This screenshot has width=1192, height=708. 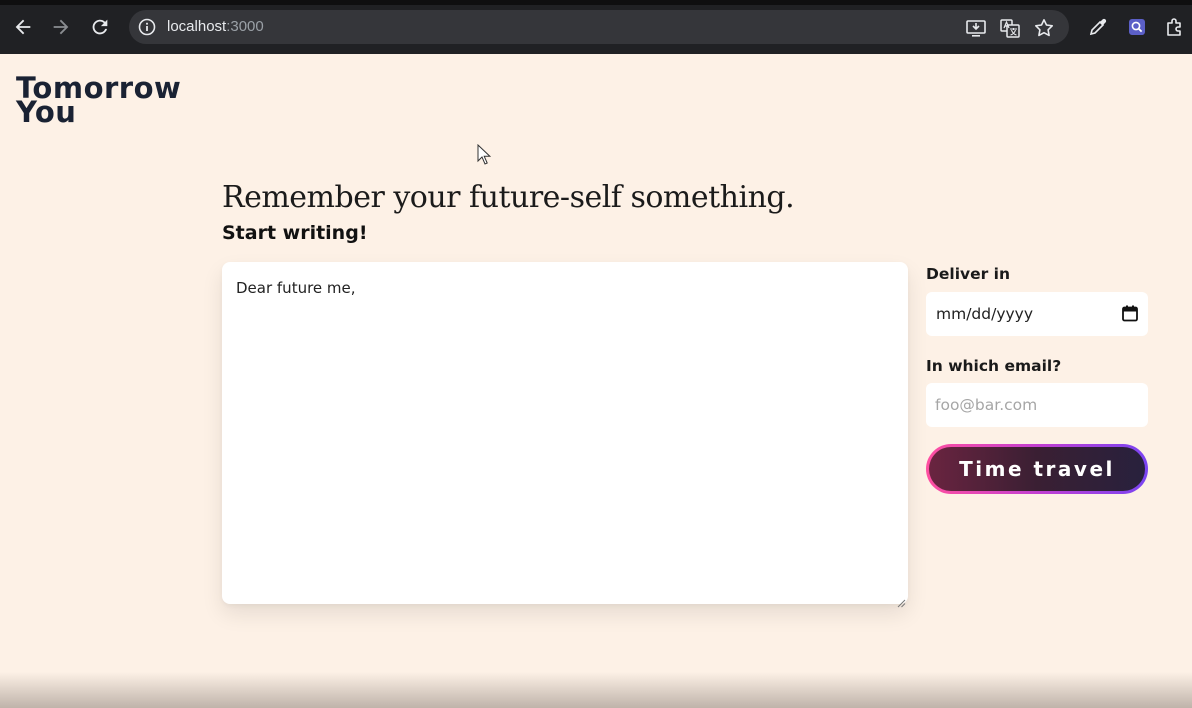 What do you see at coordinates (147, 27) in the screenshot?
I see `site-info-icon` at bounding box center [147, 27].